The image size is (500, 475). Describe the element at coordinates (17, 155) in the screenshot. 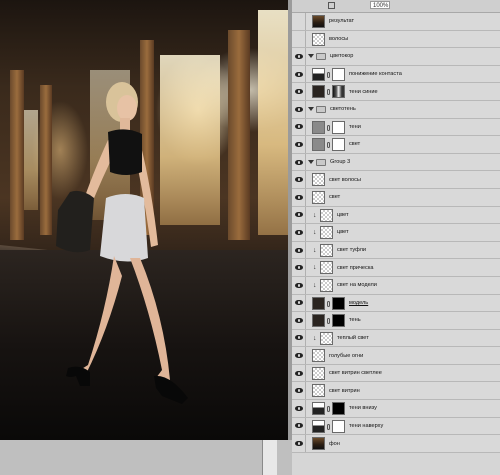

I see `building-column` at that location.